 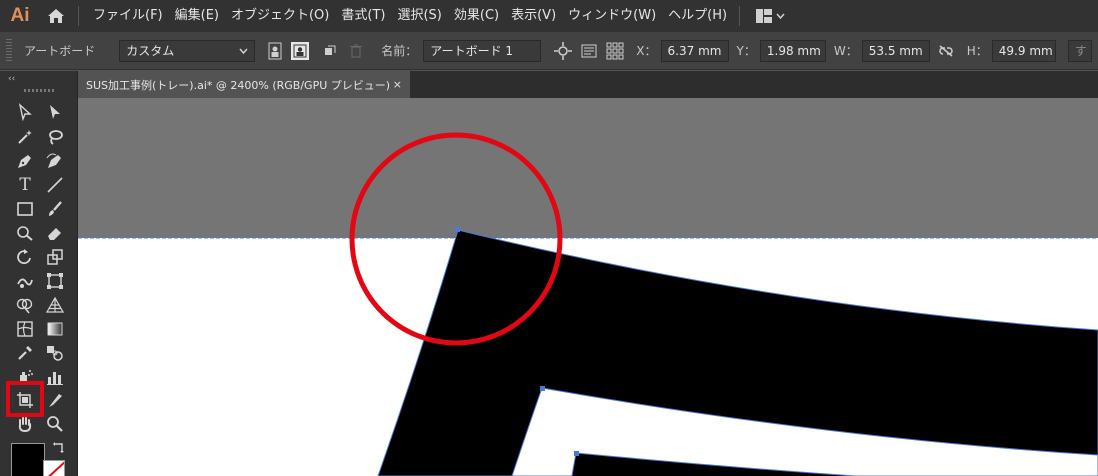 I want to click on menu-file: ファイル(F), so click(x=128, y=16).